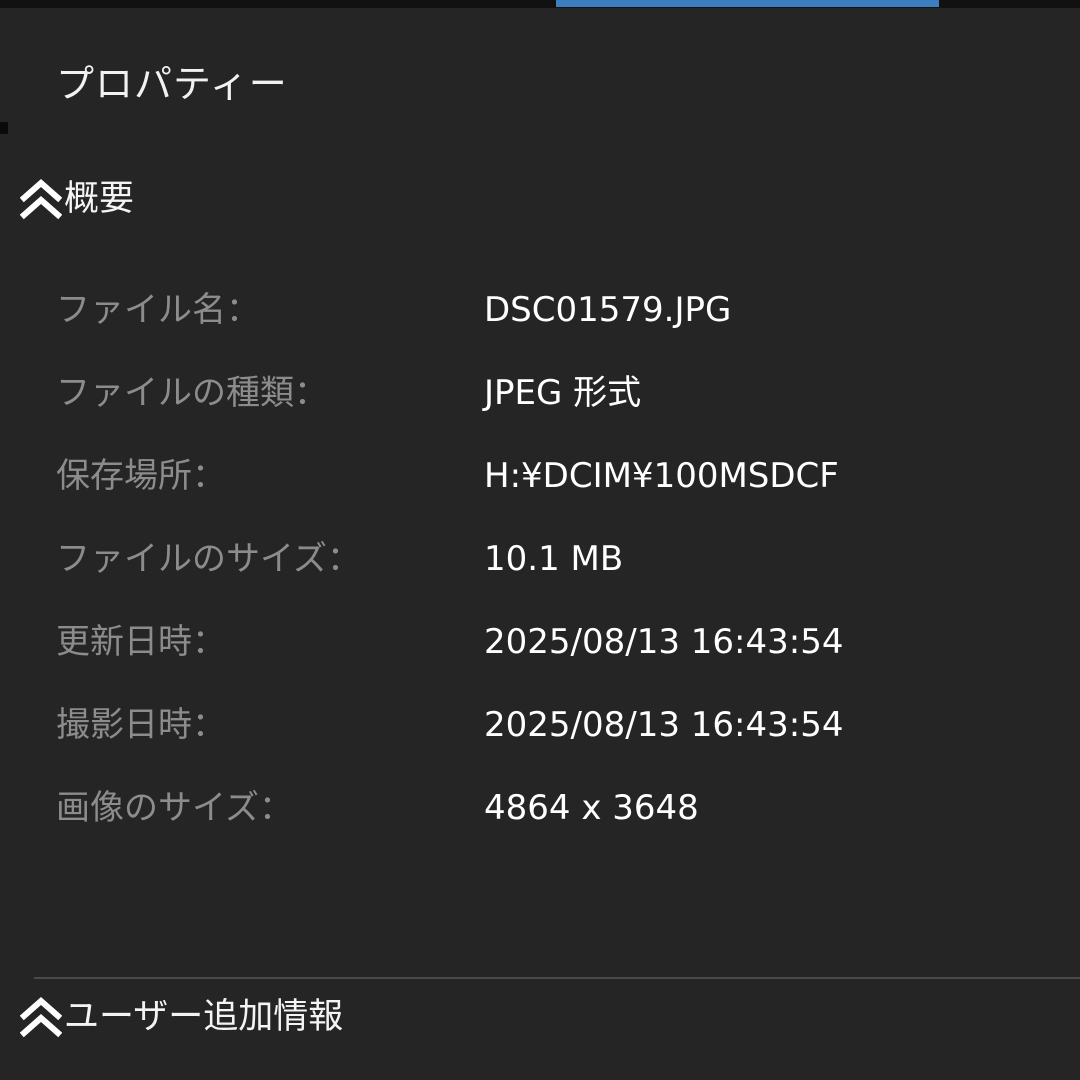 This screenshot has width=1080, height=1080. What do you see at coordinates (192, 393) in the screenshot?
I see `property-label: ファイルの種類：` at bounding box center [192, 393].